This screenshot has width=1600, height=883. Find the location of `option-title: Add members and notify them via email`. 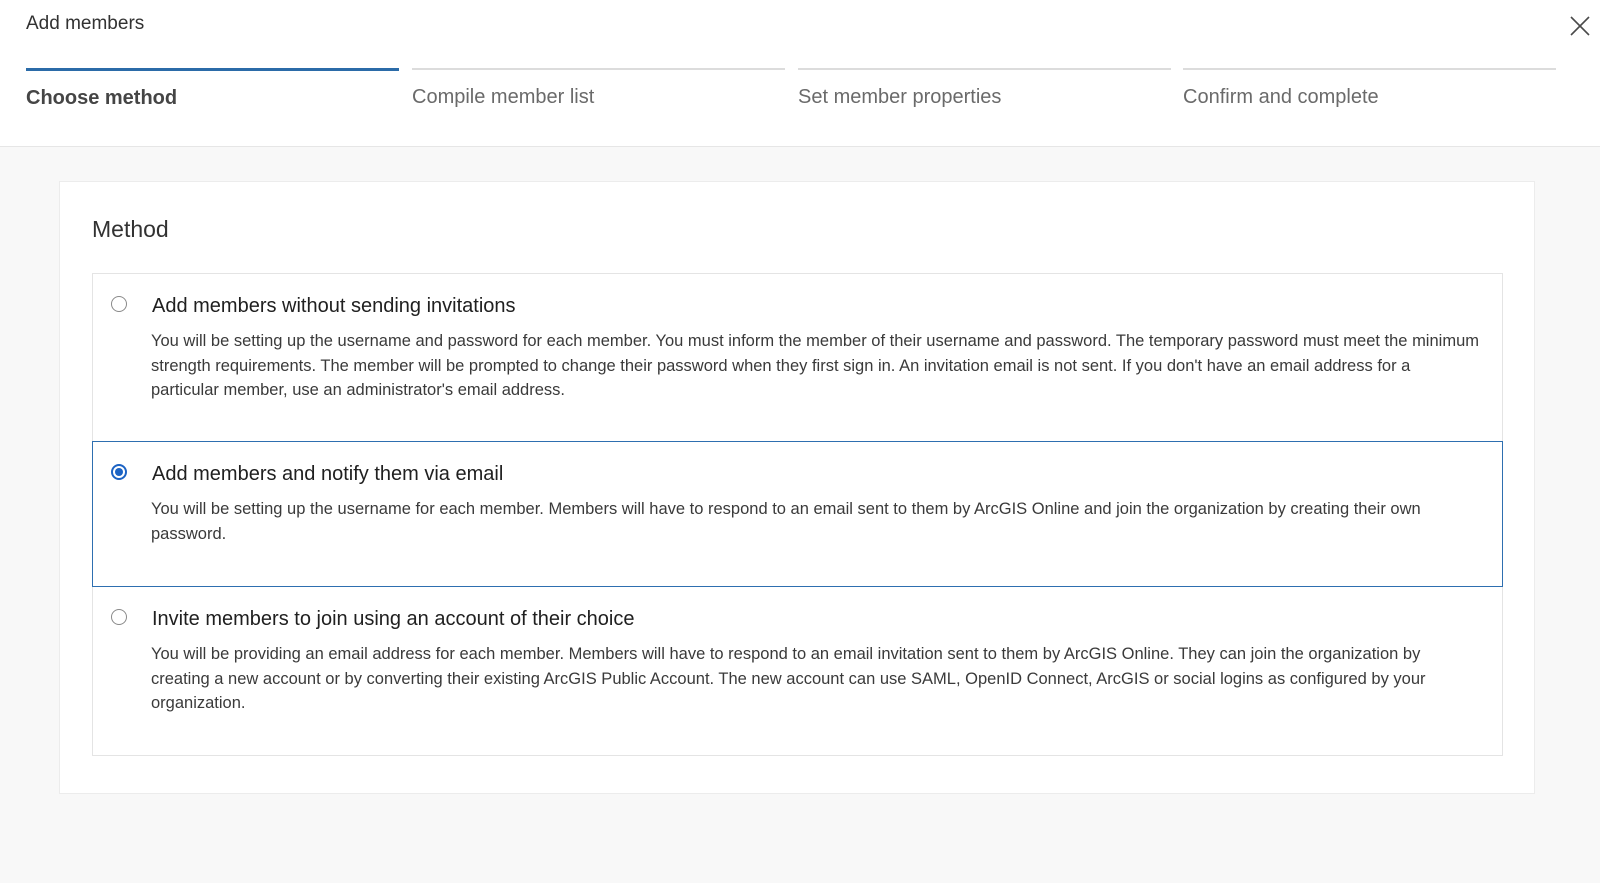

option-title: Add members and notify them via email is located at coordinates (328, 474).